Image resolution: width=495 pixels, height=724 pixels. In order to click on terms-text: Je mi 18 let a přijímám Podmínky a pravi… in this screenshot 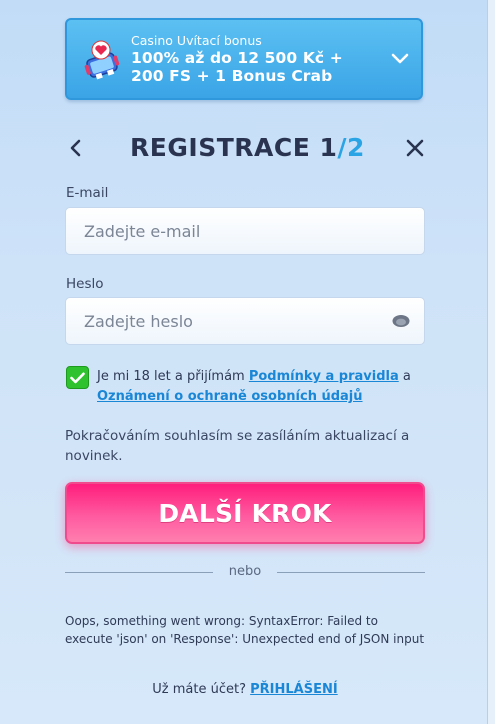, I will do `click(257, 387)`.